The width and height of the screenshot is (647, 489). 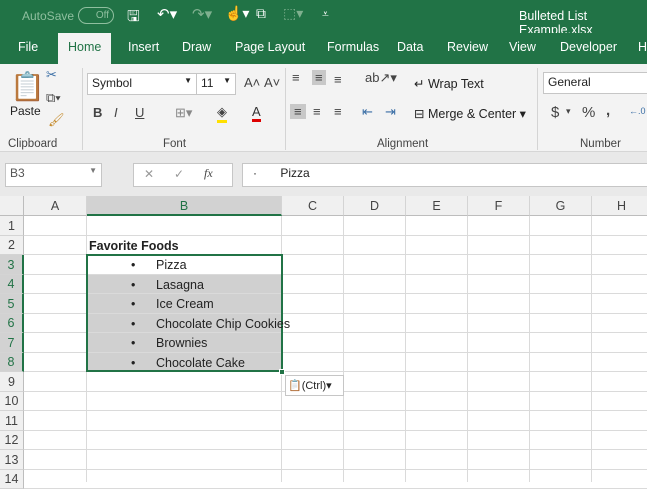 What do you see at coordinates (96, 15) in the screenshot?
I see `autosave-toggle: Off` at bounding box center [96, 15].